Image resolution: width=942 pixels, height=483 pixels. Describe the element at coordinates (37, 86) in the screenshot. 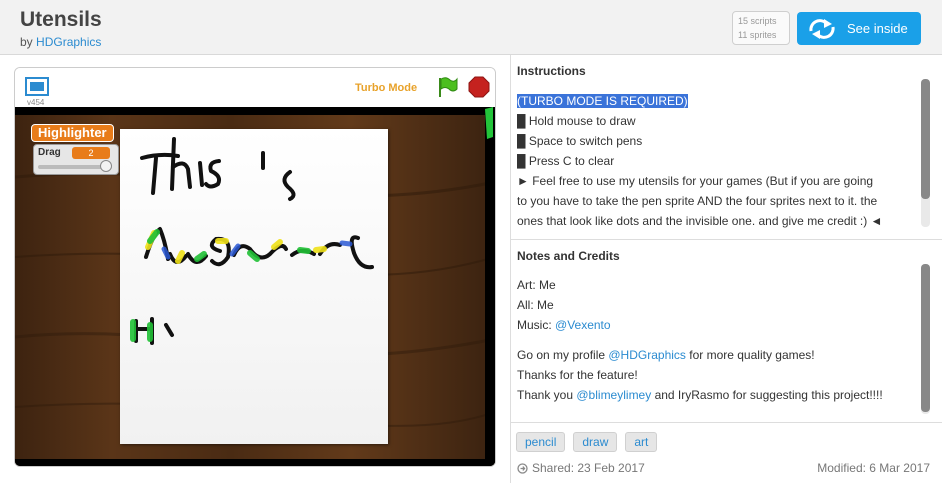

I see `fullscreen-icon` at that location.